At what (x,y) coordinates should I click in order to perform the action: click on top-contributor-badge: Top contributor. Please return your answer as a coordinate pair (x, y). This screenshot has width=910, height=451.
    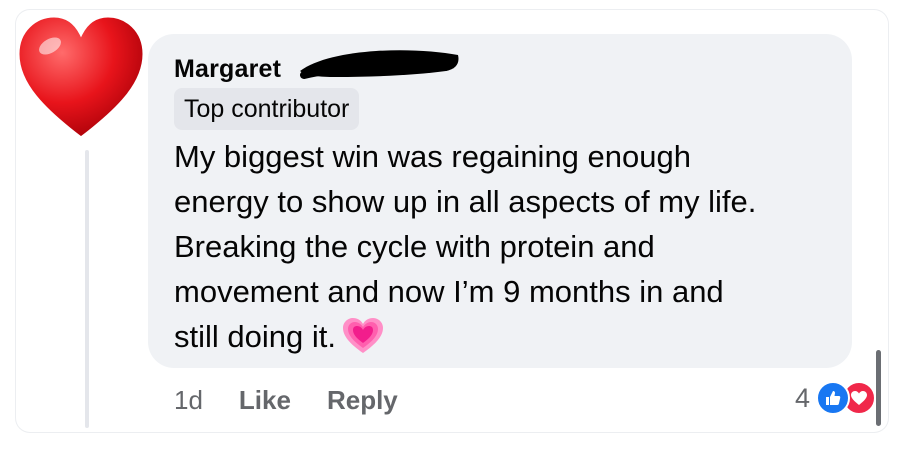
    Looking at the image, I should click on (267, 109).